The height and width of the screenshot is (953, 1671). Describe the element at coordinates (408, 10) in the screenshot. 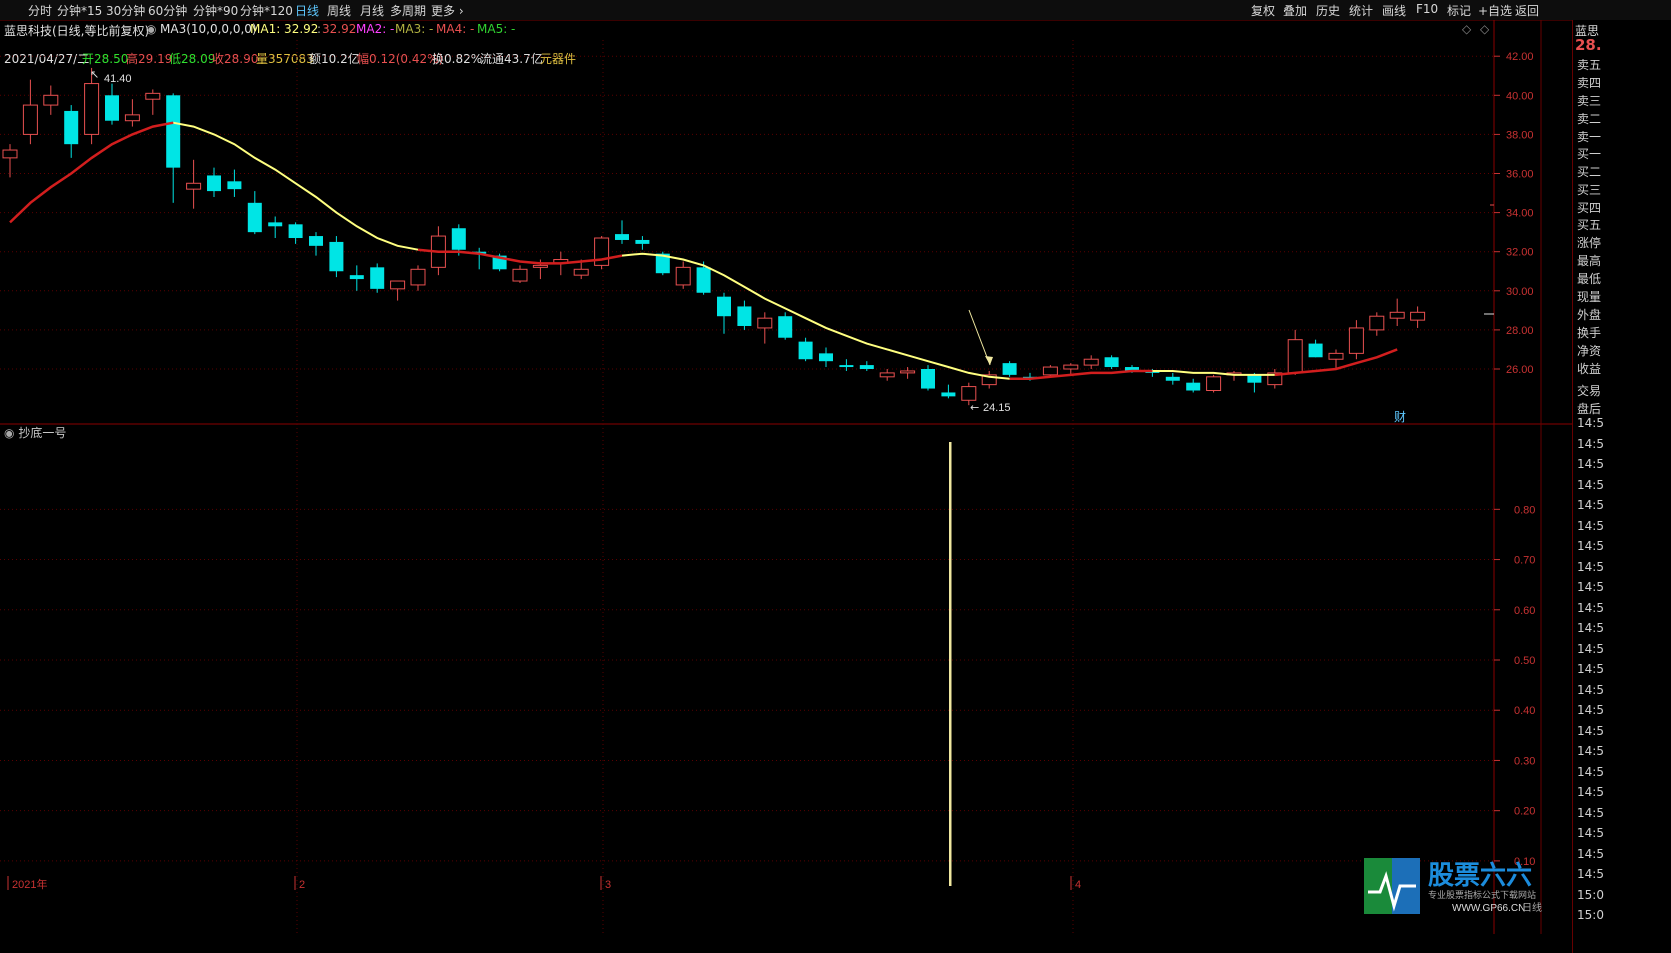

I see `period-tab-9: 多周期` at that location.